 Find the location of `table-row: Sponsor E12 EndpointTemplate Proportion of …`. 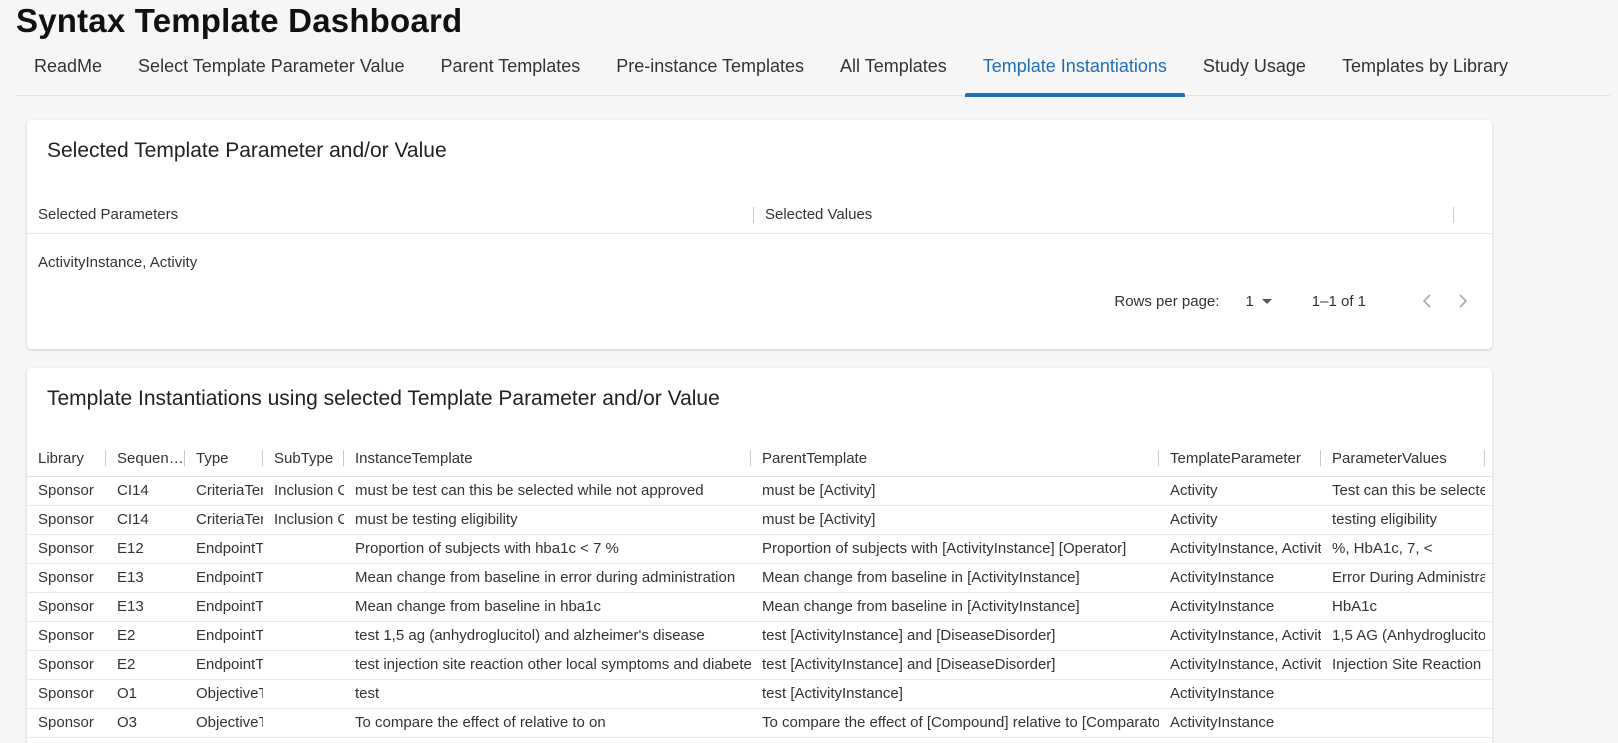

table-row: Sponsor E12 EndpointTemplate Proportion of … is located at coordinates (759, 549).